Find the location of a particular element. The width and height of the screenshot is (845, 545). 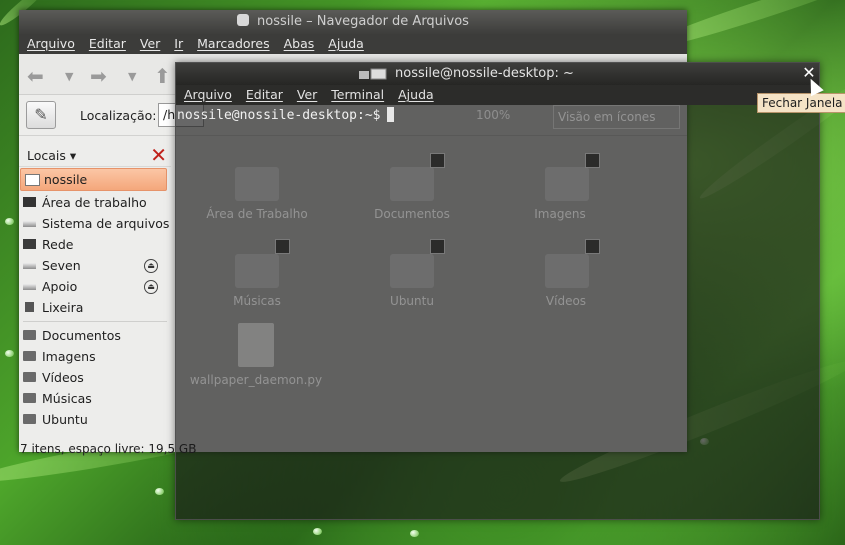

bookmark-documentos: Documentos is located at coordinates (95, 335).